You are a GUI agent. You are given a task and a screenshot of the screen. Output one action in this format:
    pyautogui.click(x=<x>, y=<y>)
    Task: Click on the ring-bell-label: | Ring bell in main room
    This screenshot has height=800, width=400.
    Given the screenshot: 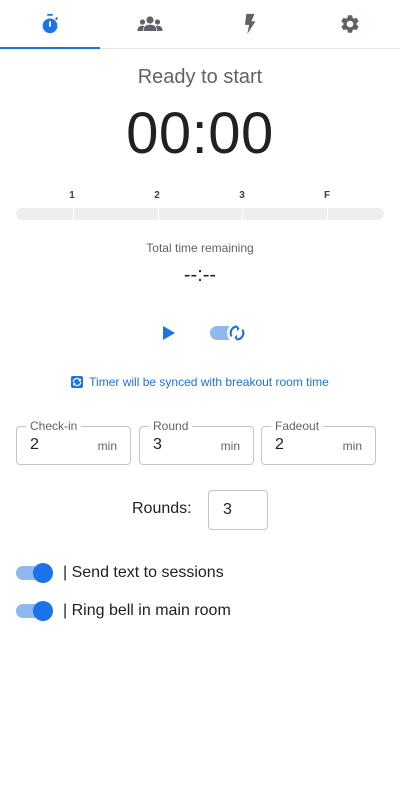 What is the action you would take?
    pyautogui.click(x=147, y=610)
    